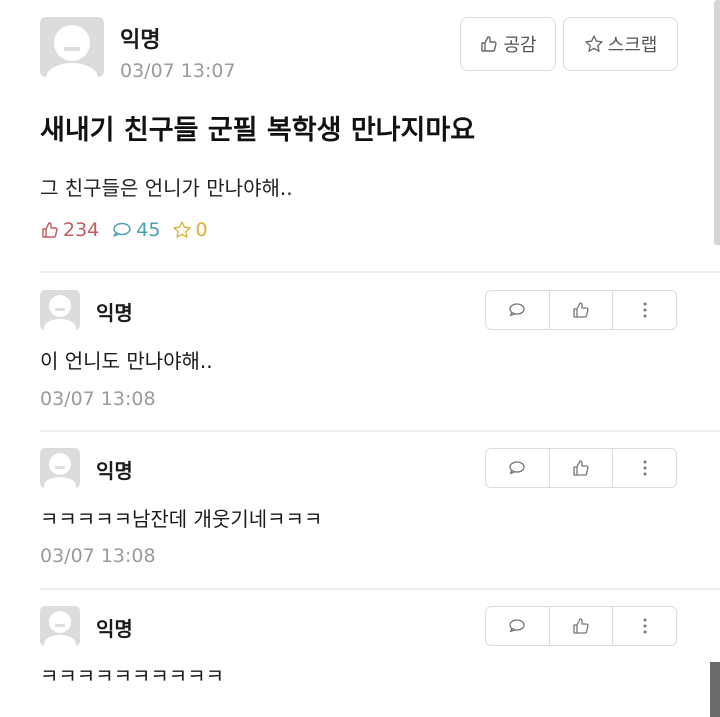  I want to click on post-stats: 234 45 0, so click(124, 230).